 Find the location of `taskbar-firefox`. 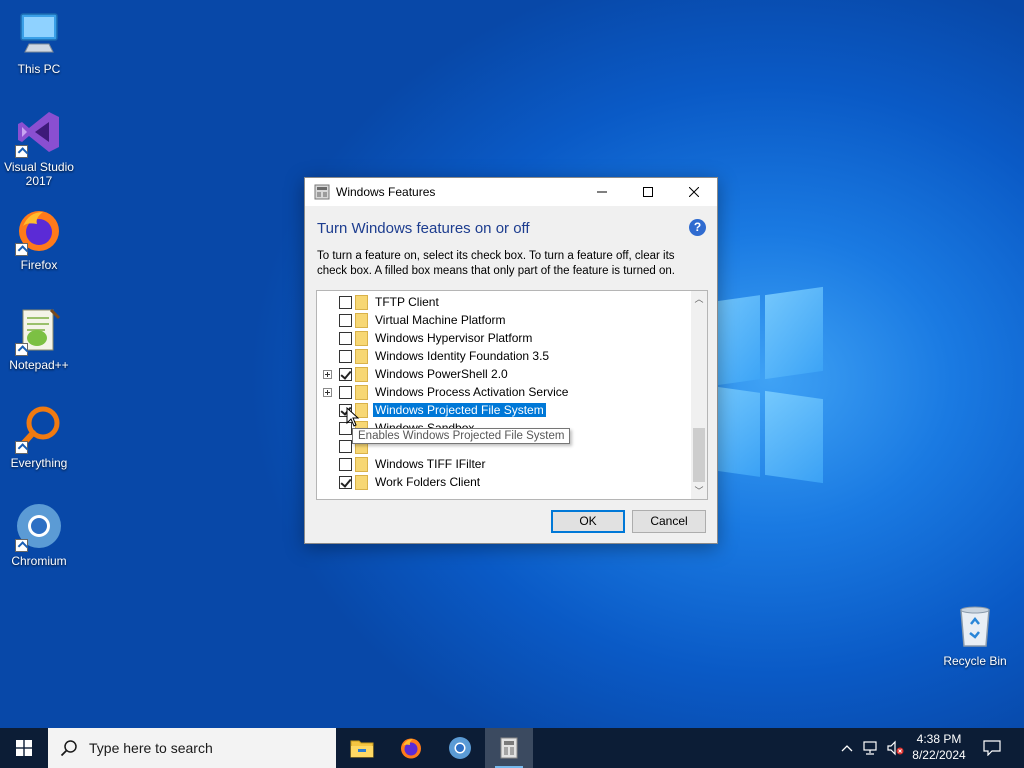

taskbar-firefox is located at coordinates (411, 748).